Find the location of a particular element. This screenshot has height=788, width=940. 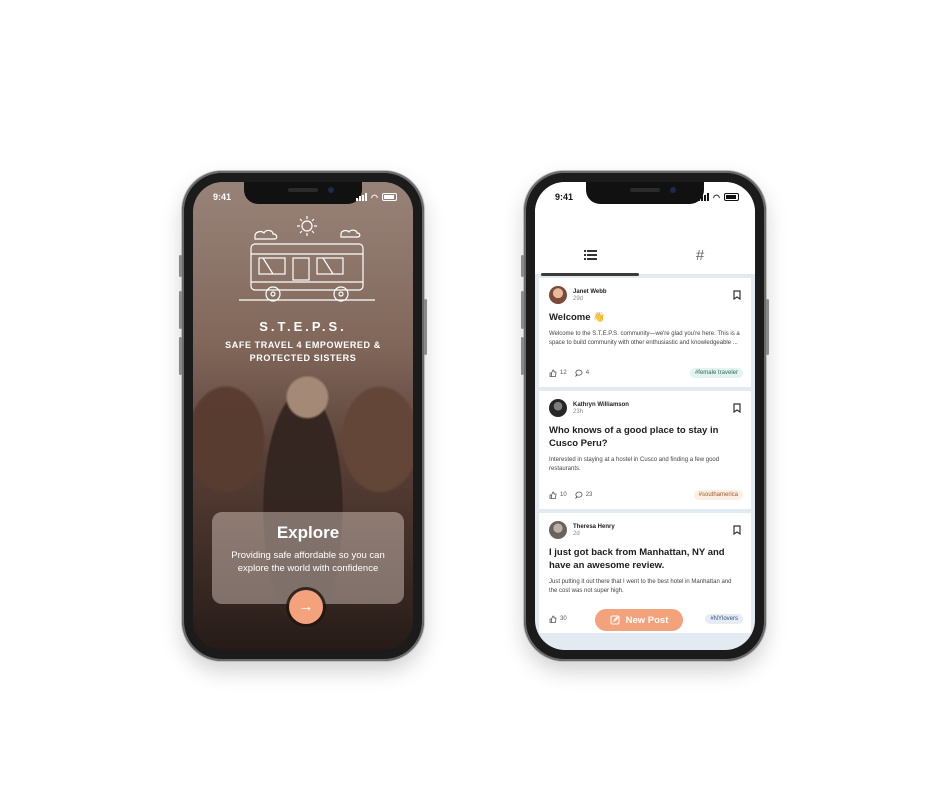

comment-button: 23 is located at coordinates (583, 495).